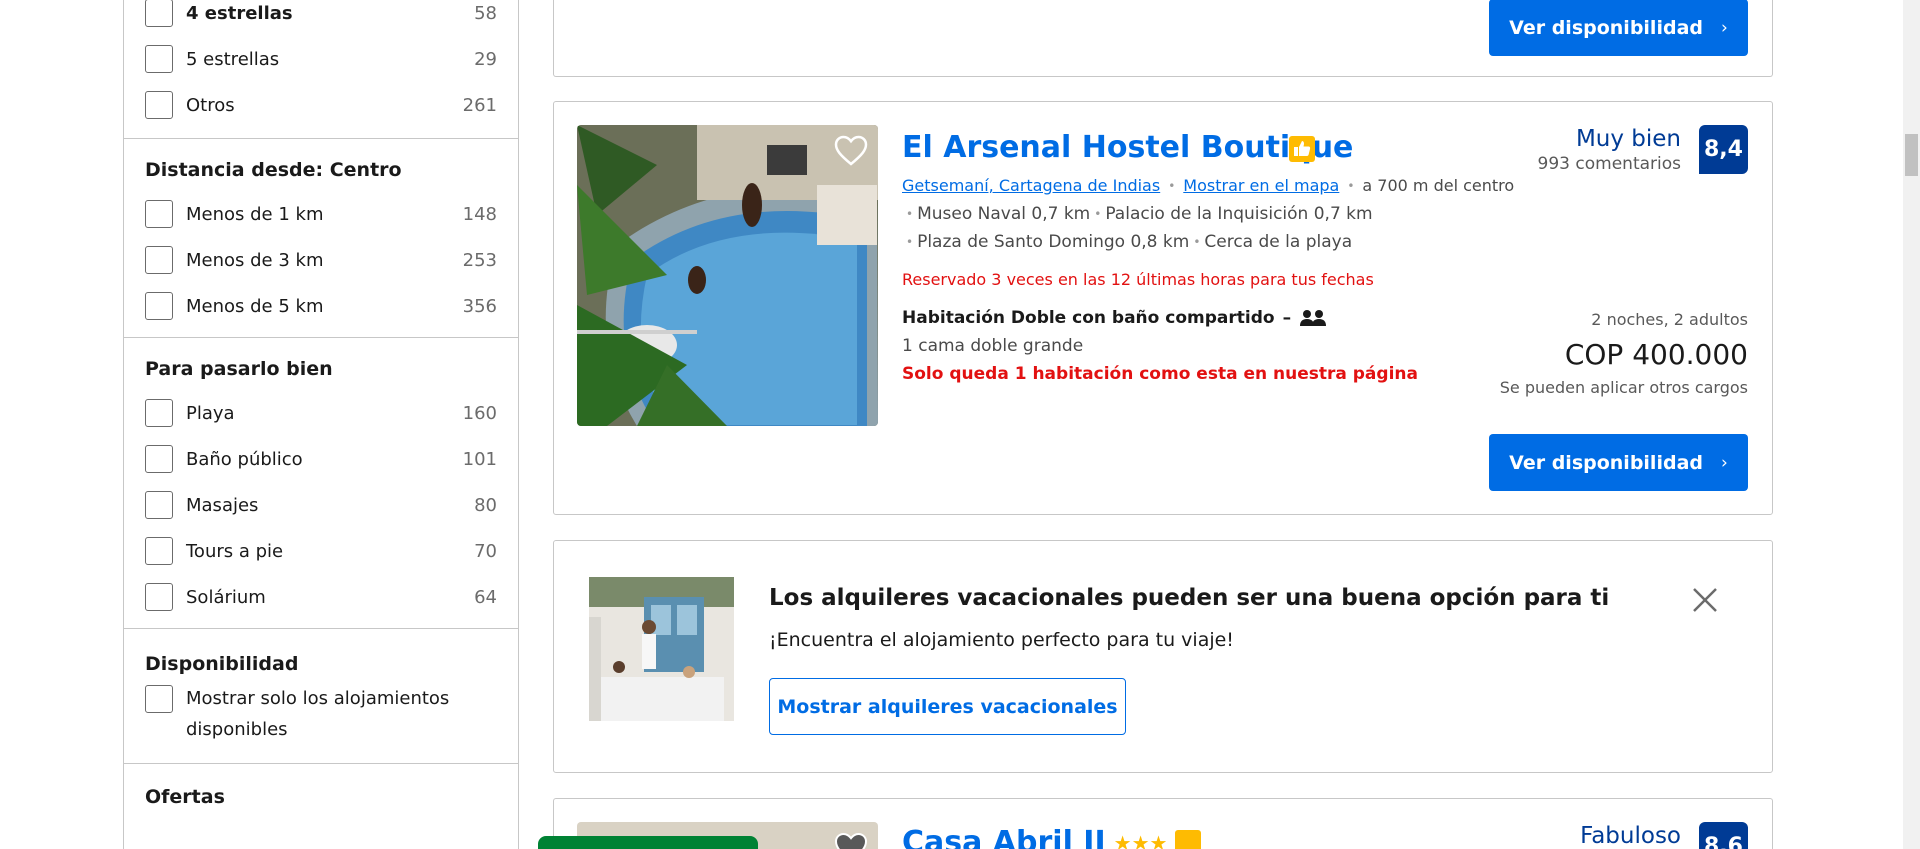  Describe the element at coordinates (321, 459) in the screenshot. I see `filter-bano-publico: Baño público 101` at that location.